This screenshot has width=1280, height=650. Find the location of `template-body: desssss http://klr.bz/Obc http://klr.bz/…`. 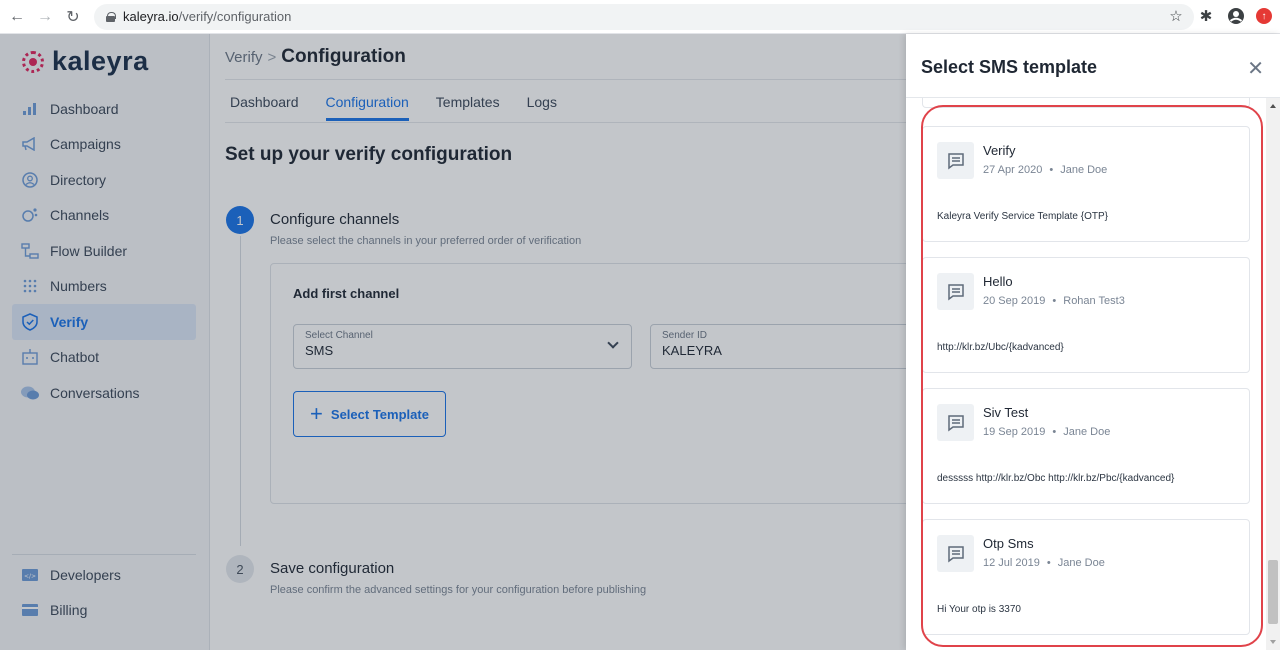

template-body: desssss http://klr.bz/Obc http://klr.bz/… is located at coordinates (1056, 478).